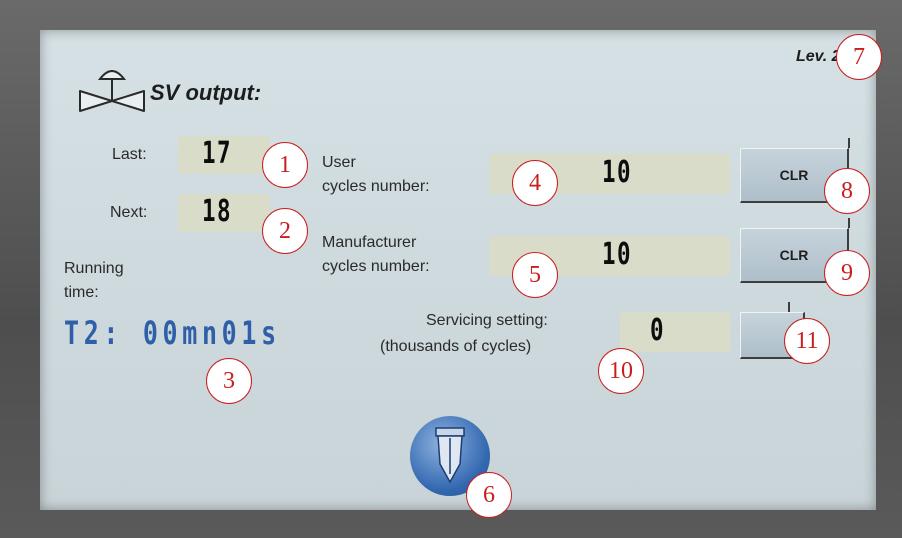 The height and width of the screenshot is (538, 902). I want to click on running-time-value: T2: 00mn01s, so click(172, 333).